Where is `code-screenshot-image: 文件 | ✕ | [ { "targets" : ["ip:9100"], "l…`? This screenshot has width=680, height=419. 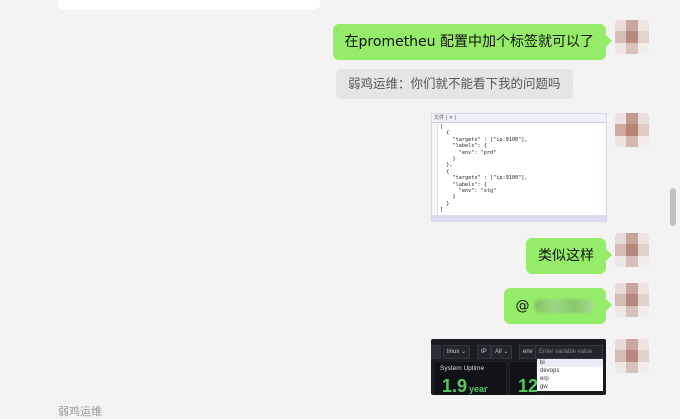 code-screenshot-image: 文件 | ✕ | [ { "targets" : ["ip:9100"], "l… is located at coordinates (519, 167).